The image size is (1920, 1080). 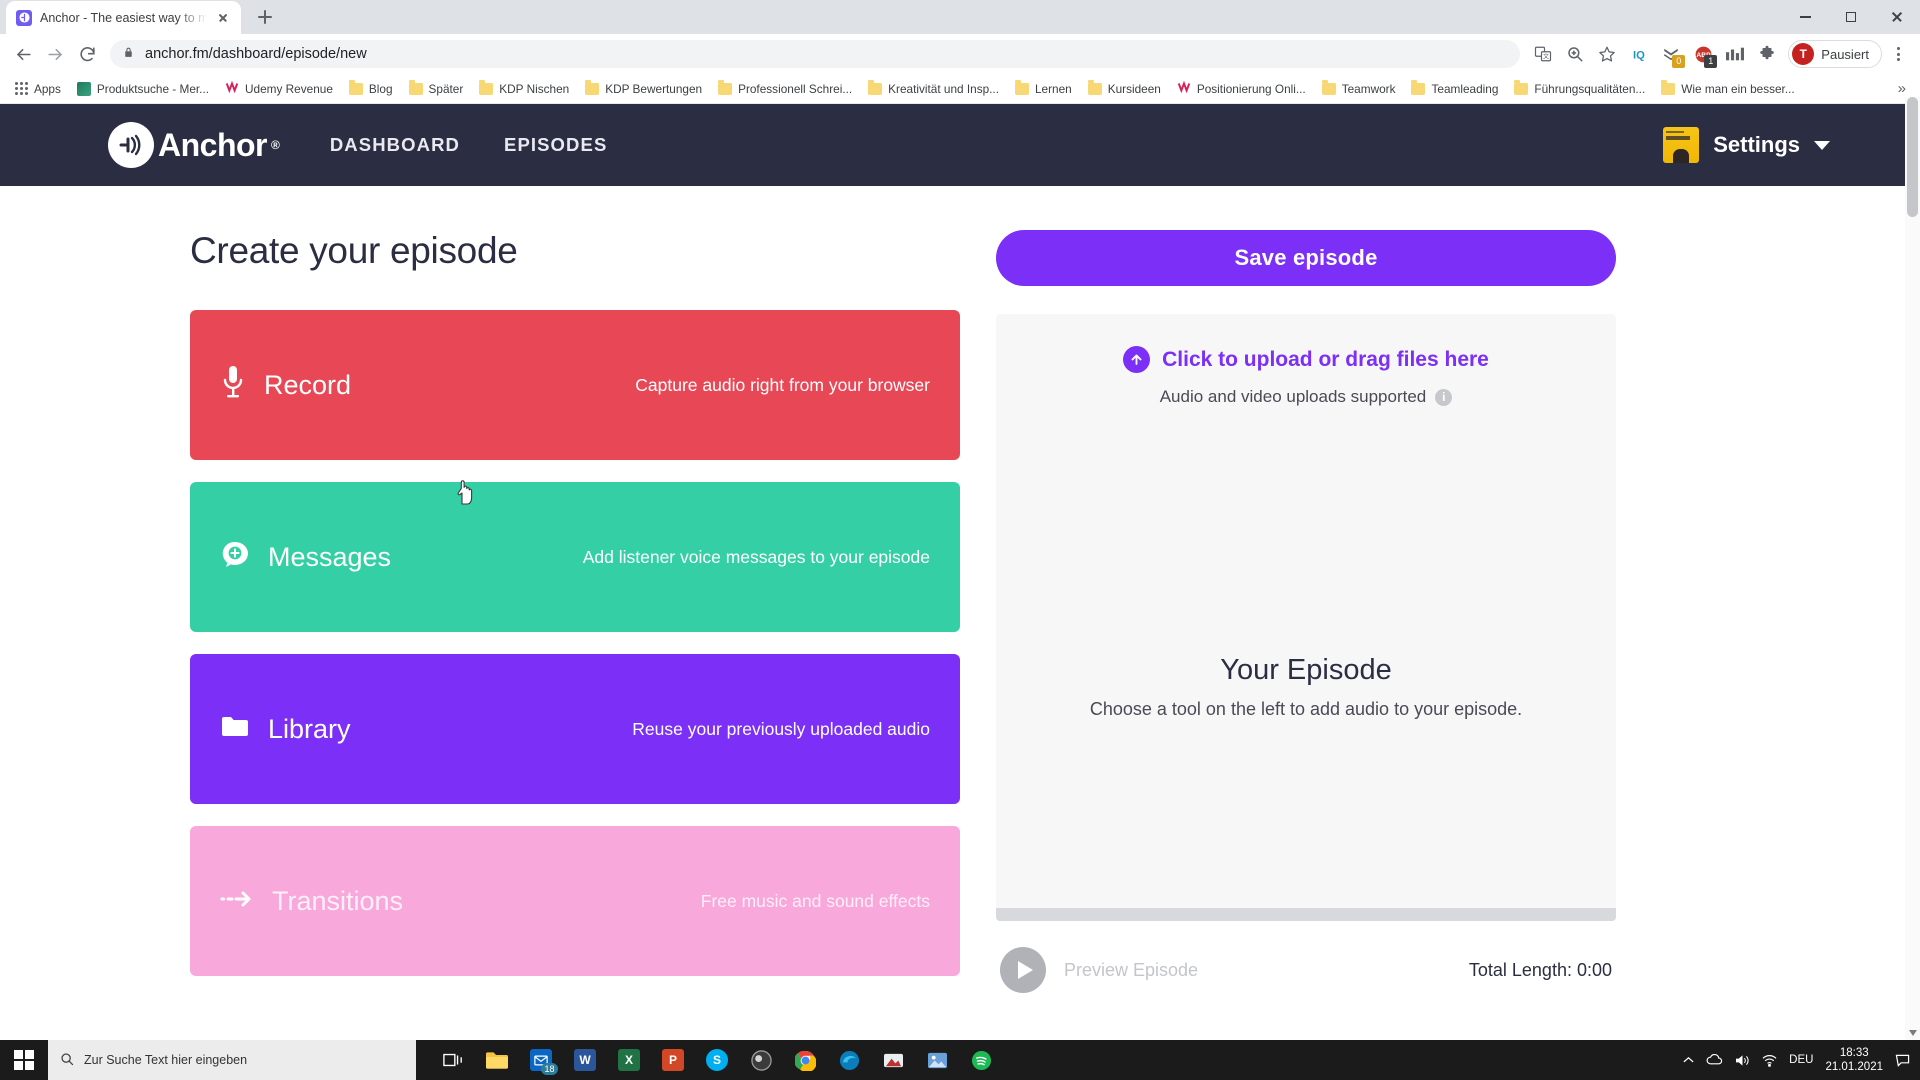 I want to click on avatar, so click(x=1681, y=145).